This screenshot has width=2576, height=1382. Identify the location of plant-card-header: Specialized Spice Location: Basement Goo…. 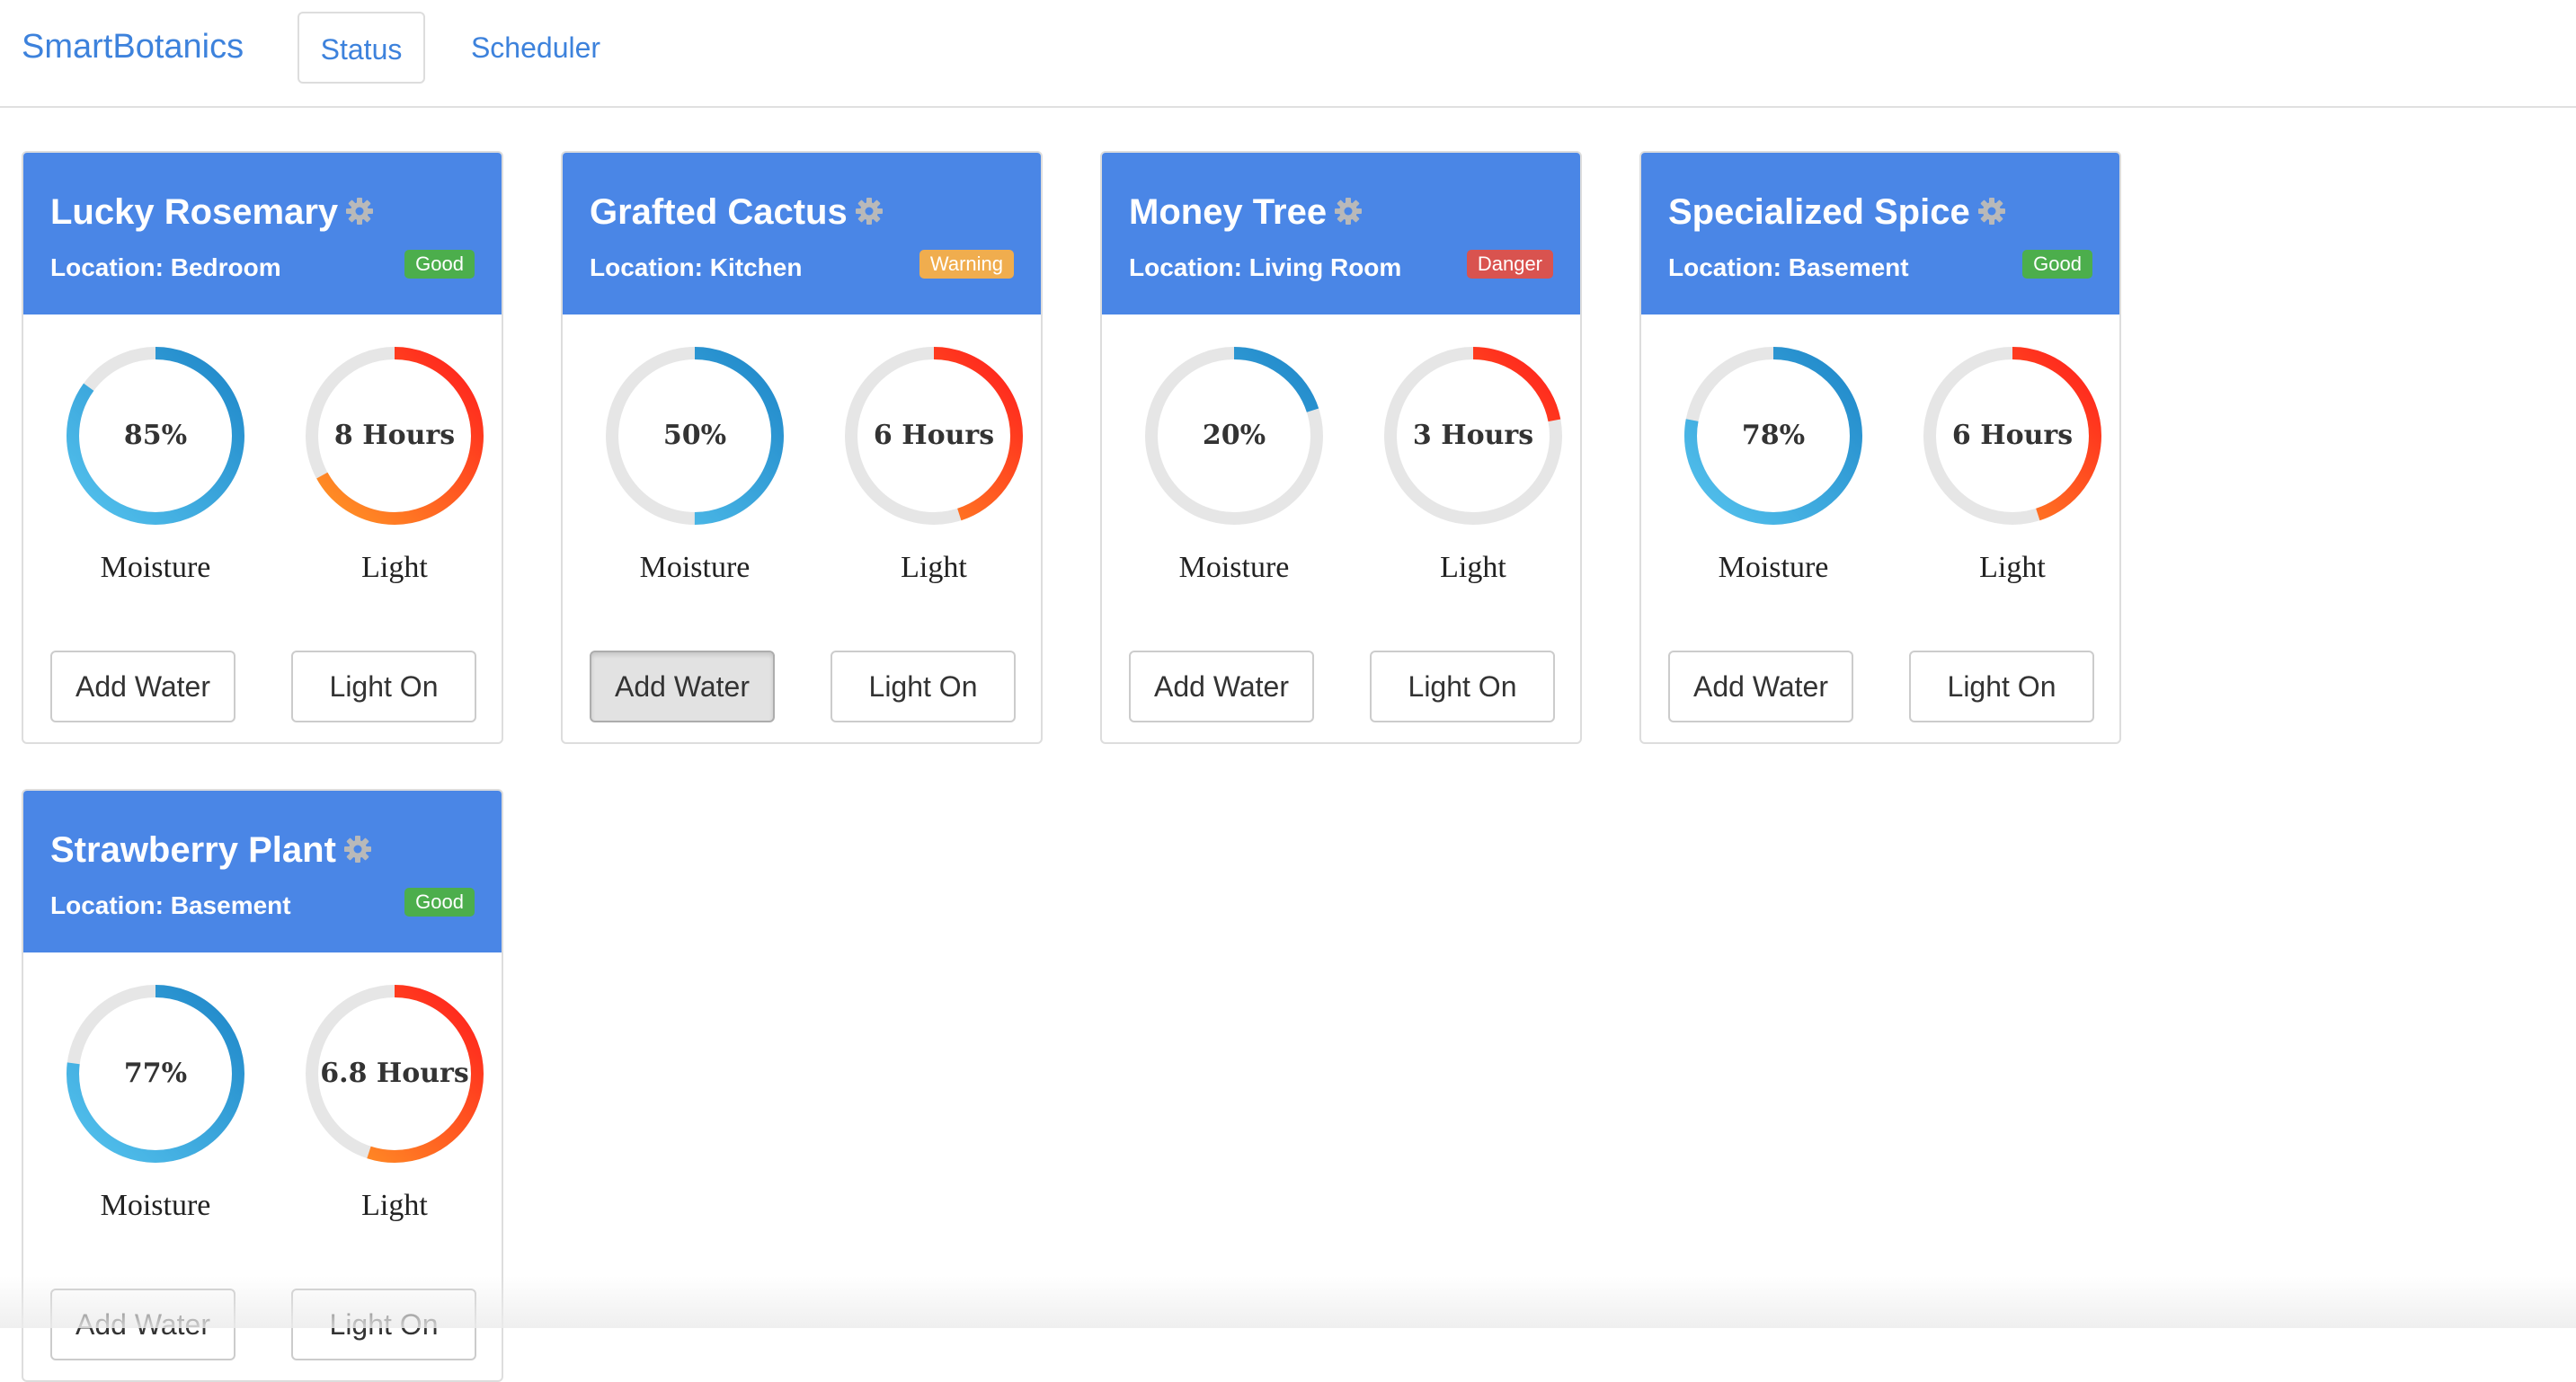
(1880, 233).